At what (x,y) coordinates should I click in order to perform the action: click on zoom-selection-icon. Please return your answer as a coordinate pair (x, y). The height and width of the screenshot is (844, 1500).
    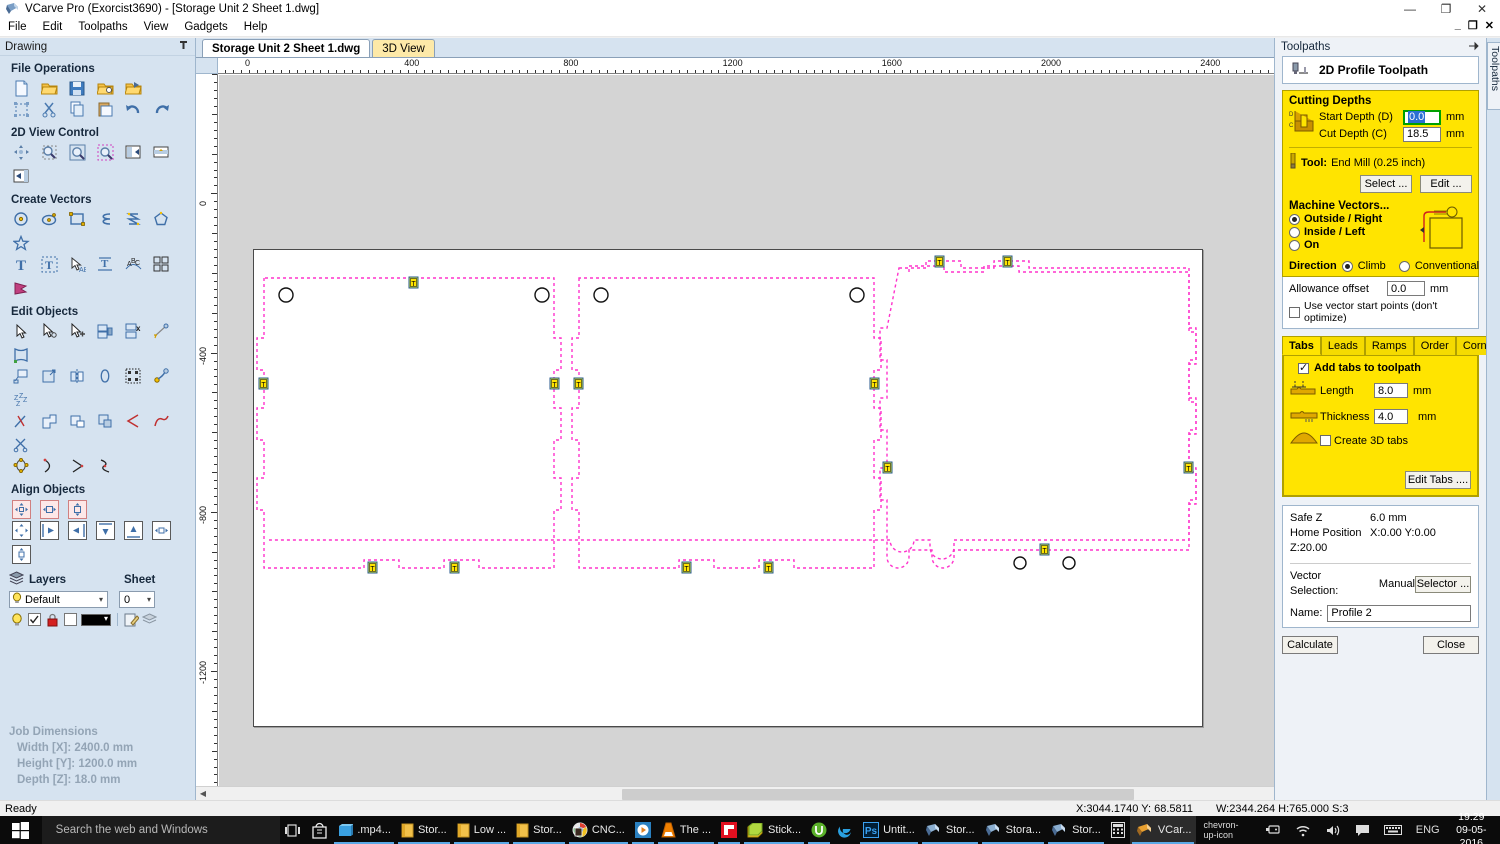
    Looking at the image, I should click on (105, 152).